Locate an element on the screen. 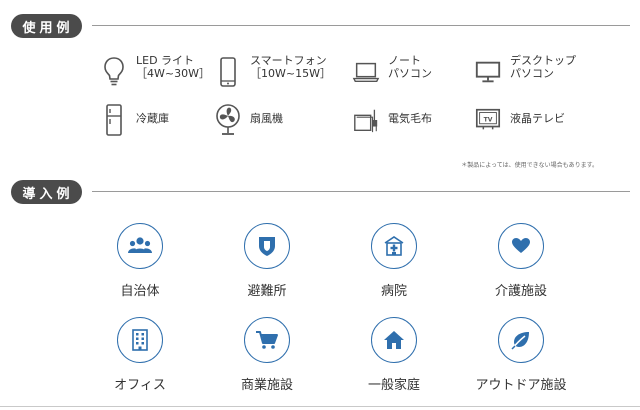  usage-item-electric-blanket: 電気毛布 is located at coordinates (392, 120).